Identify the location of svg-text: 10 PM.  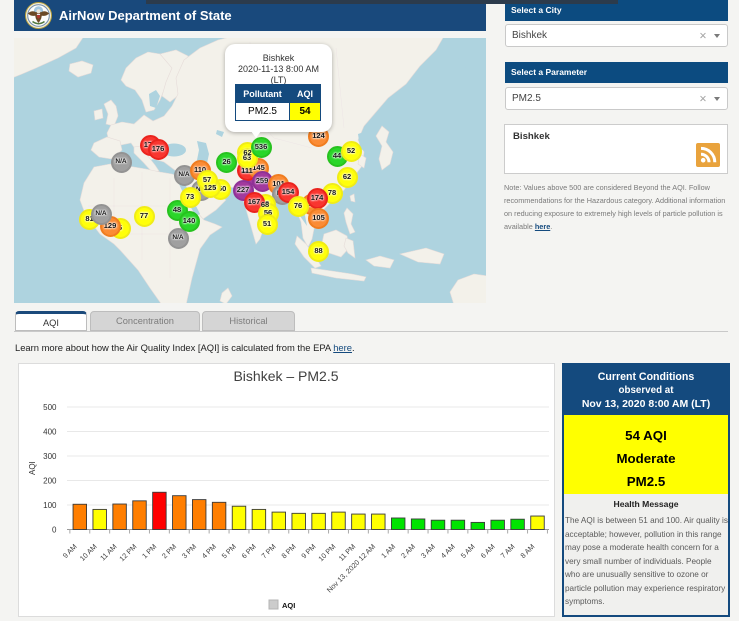
(326, 552).